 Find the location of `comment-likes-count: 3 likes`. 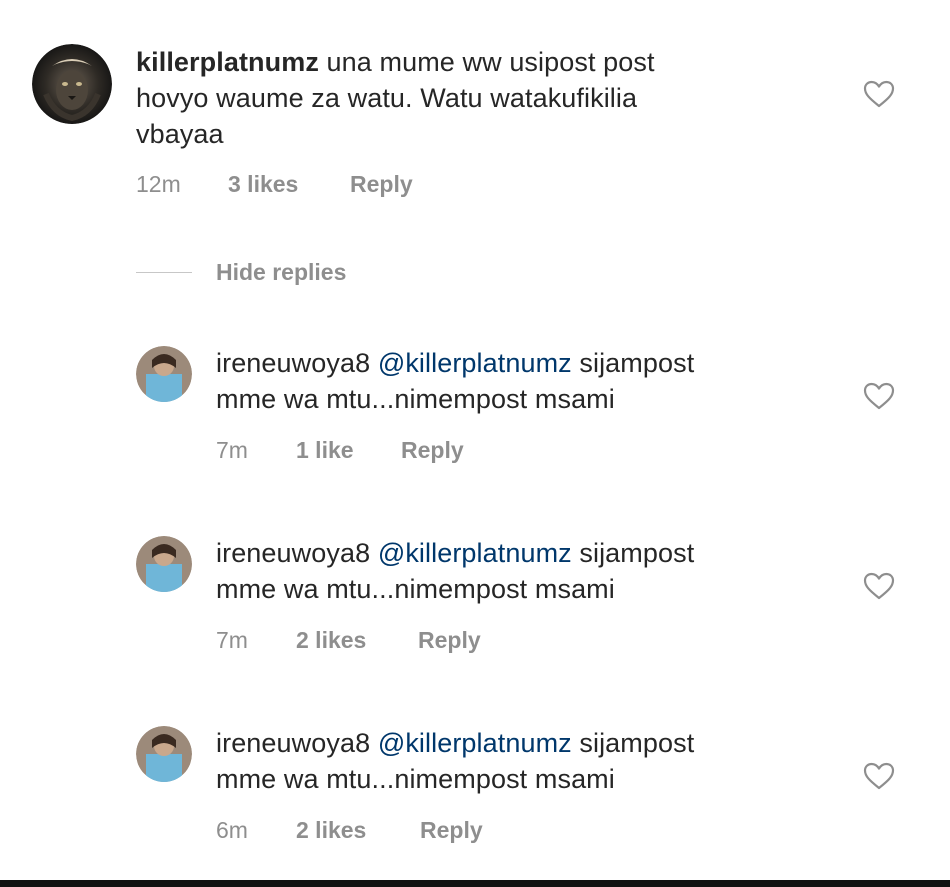

comment-likes-count: 3 likes is located at coordinates (289, 184).